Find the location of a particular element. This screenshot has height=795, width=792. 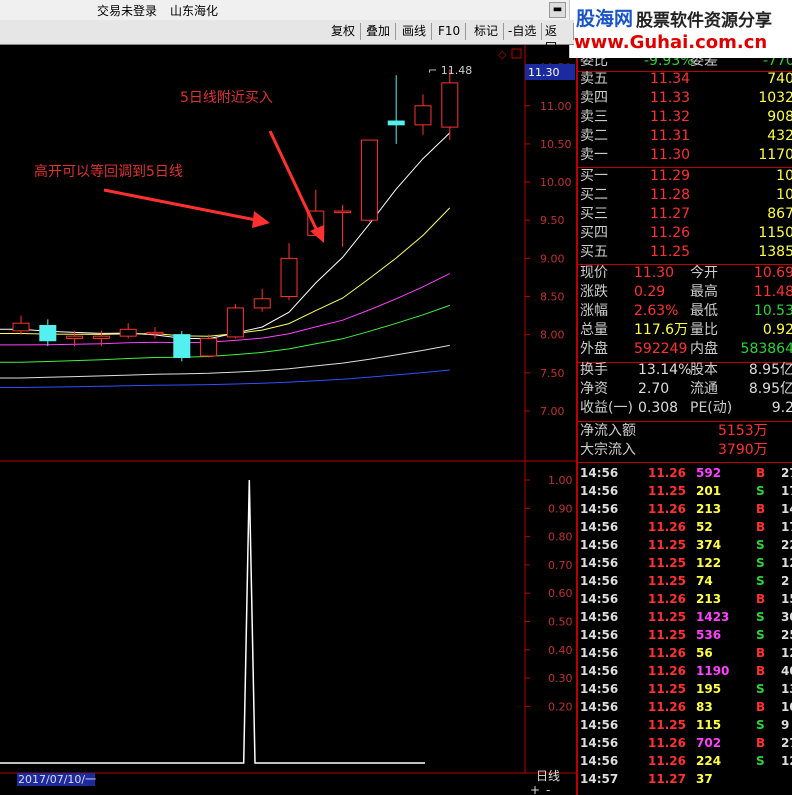

sell-level-row: 卖二 11.31 432 is located at coordinates (685, 136).